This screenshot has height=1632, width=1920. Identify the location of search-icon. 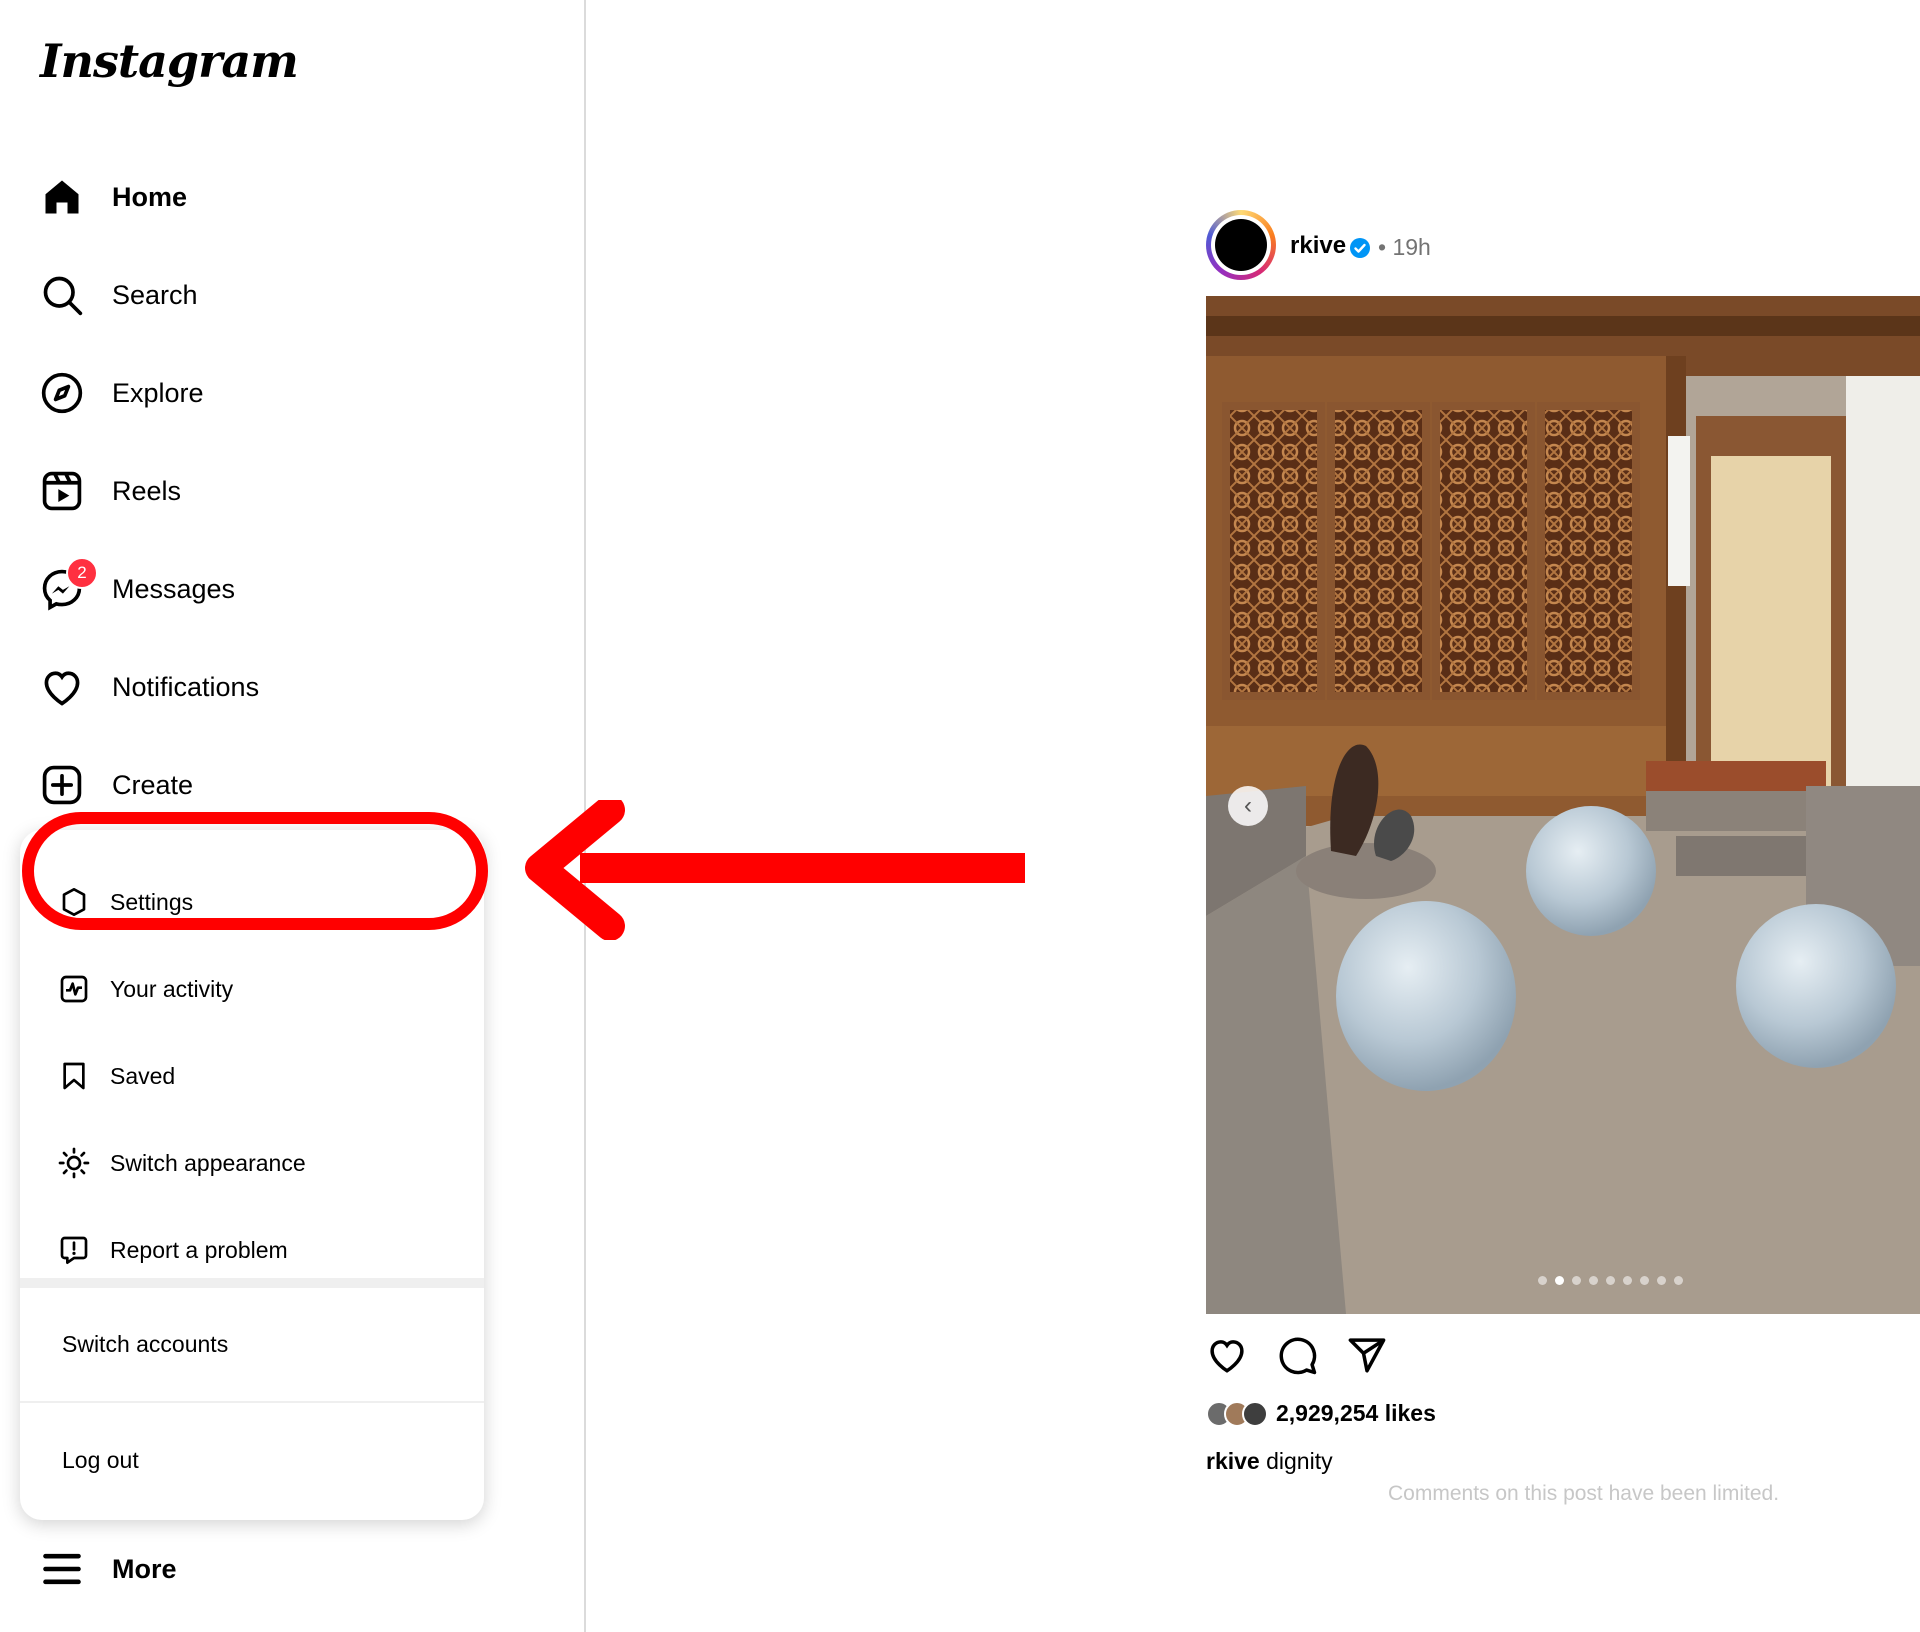
(63, 296).